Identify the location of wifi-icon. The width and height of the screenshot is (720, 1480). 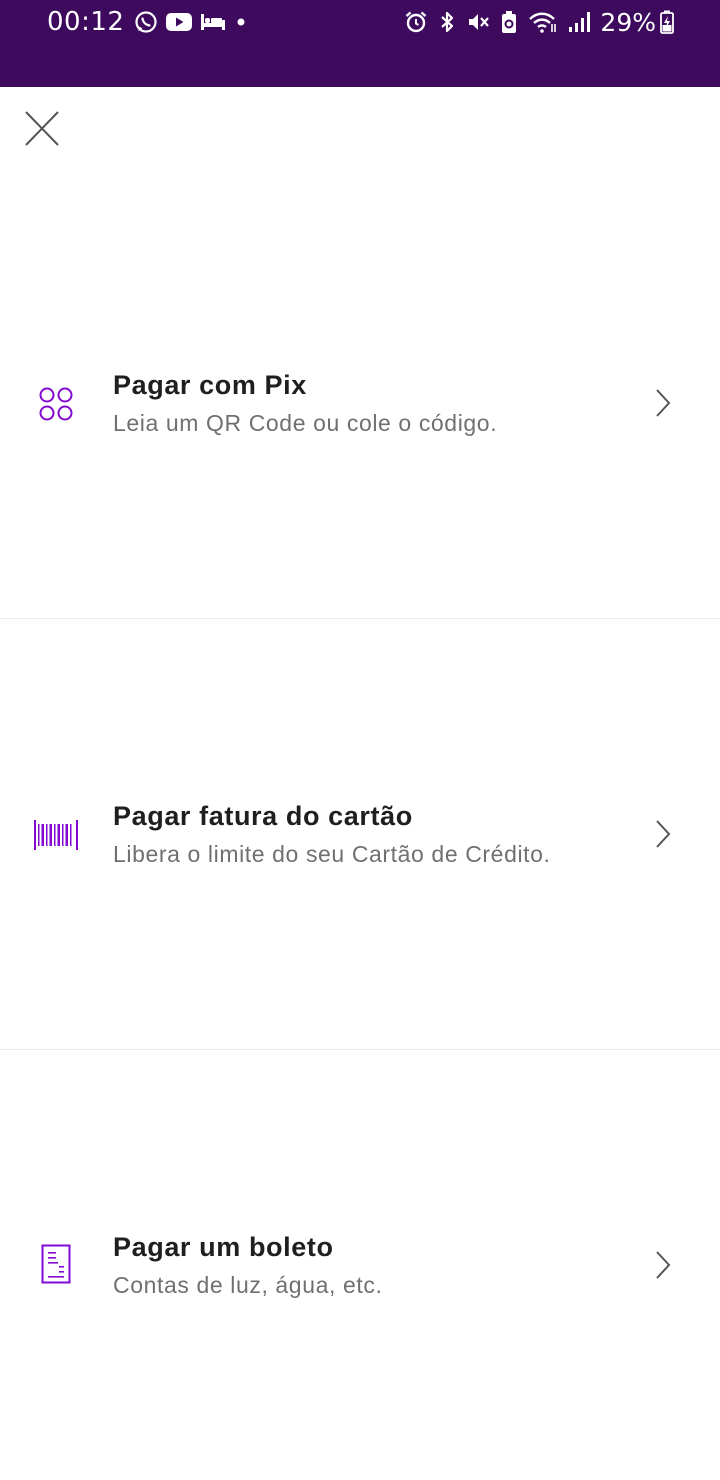
(543, 22).